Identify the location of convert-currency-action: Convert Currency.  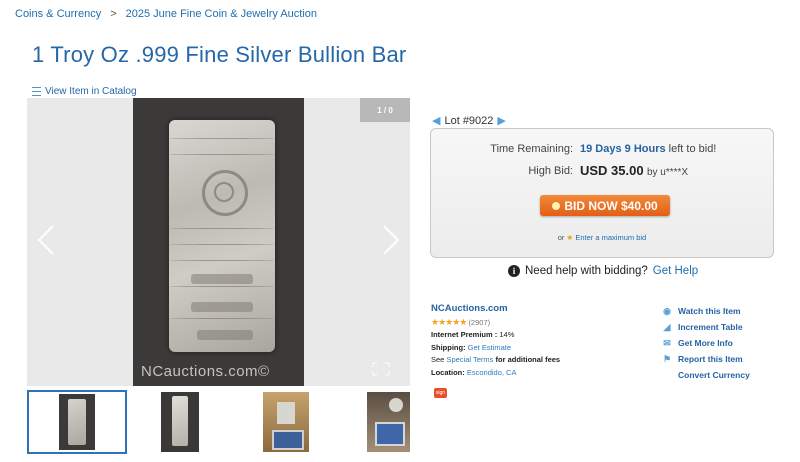
(706, 375).